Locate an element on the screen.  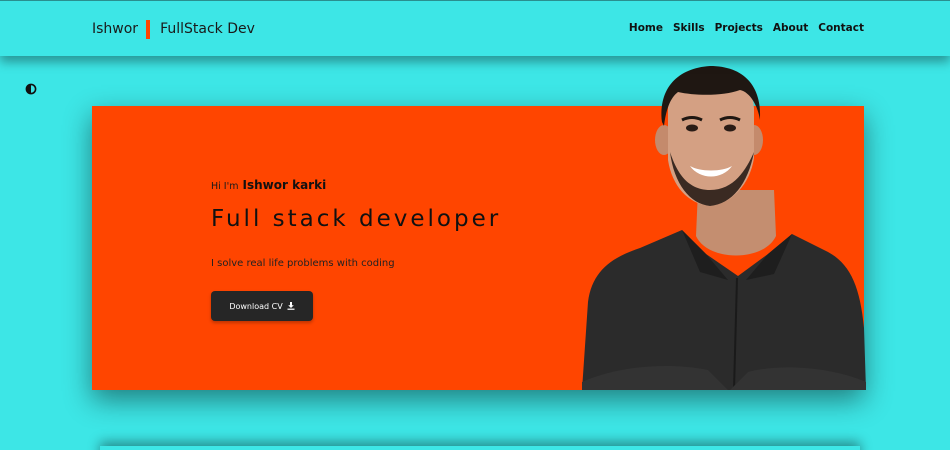
brand-first-name: Ishwor is located at coordinates (115, 29).